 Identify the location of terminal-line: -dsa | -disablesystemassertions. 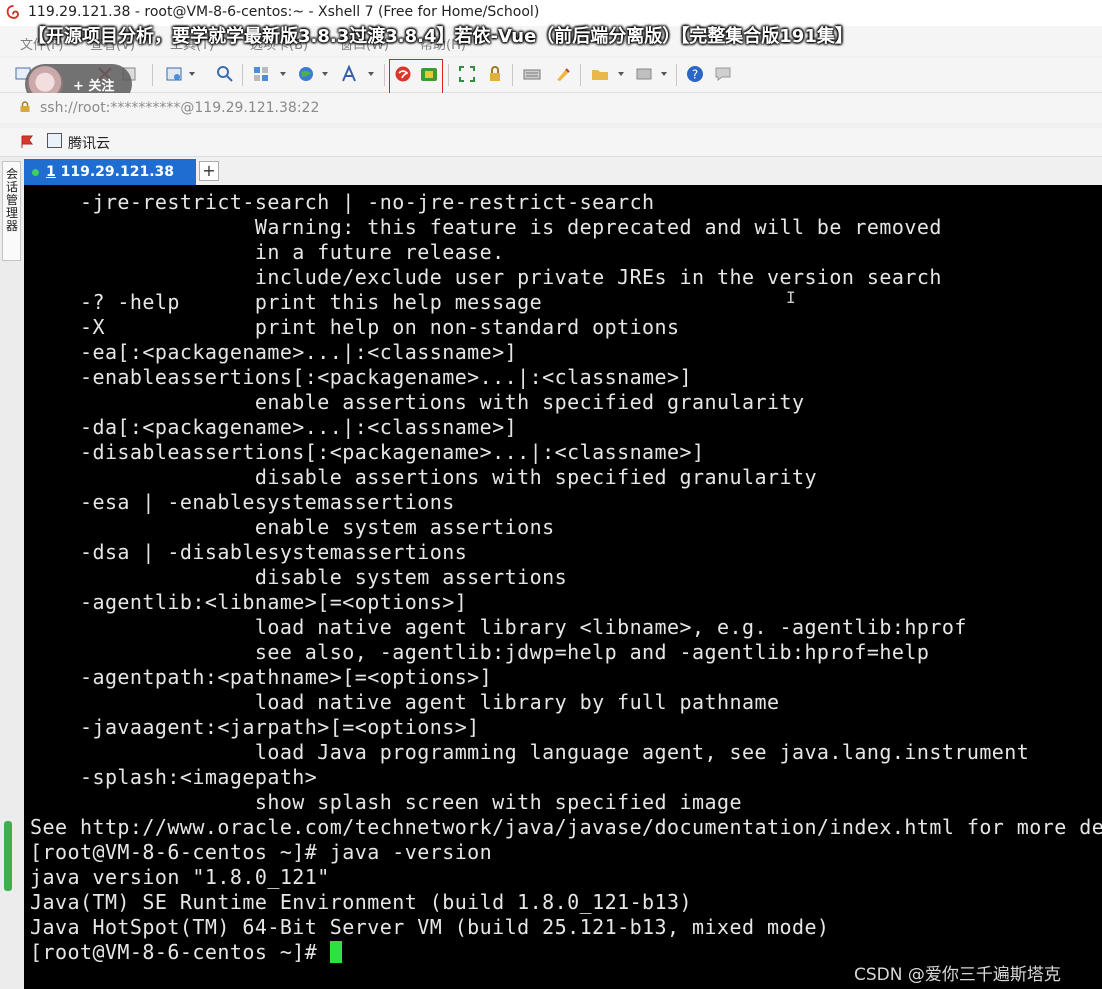
(273, 552).